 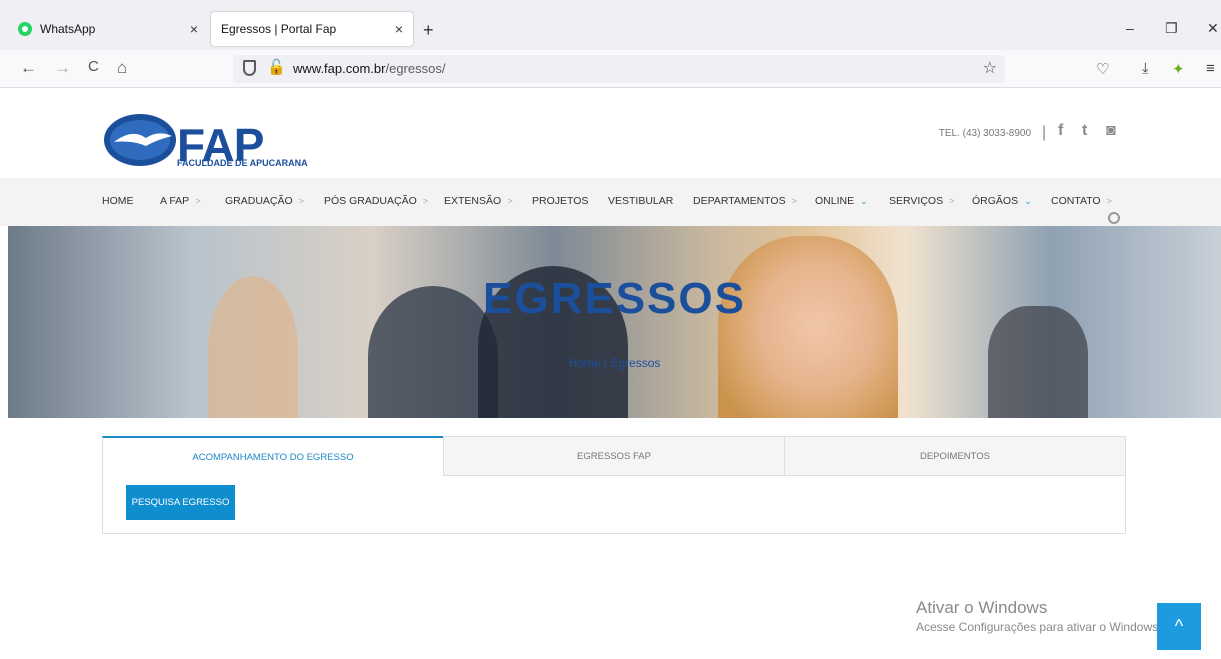 I want to click on home-icon: ⌂, so click(x=122, y=68).